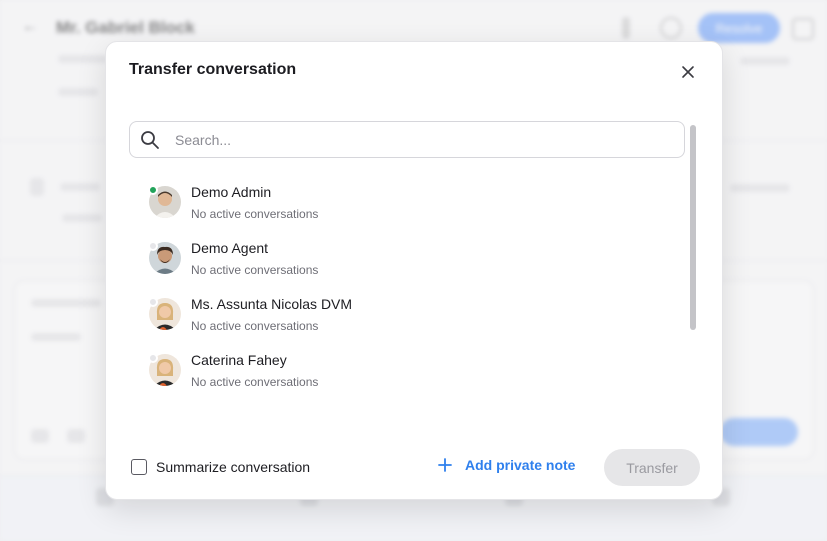 The height and width of the screenshot is (541, 827). What do you see at coordinates (150, 140) in the screenshot?
I see `search-icon` at bounding box center [150, 140].